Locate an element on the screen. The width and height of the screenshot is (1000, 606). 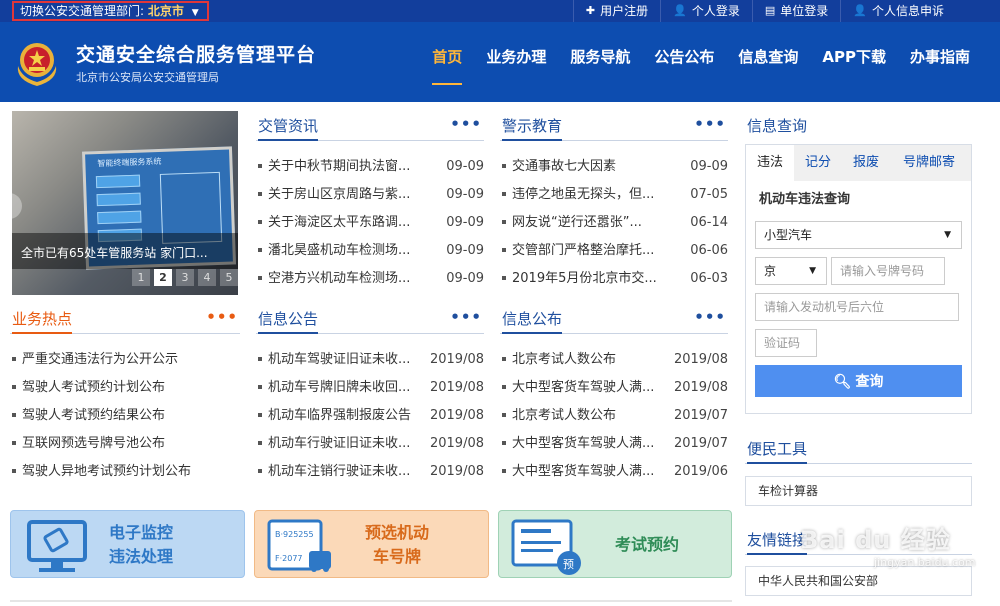
list-item: 驾驶人考试预约计划公布 is located at coordinates (126, 388).